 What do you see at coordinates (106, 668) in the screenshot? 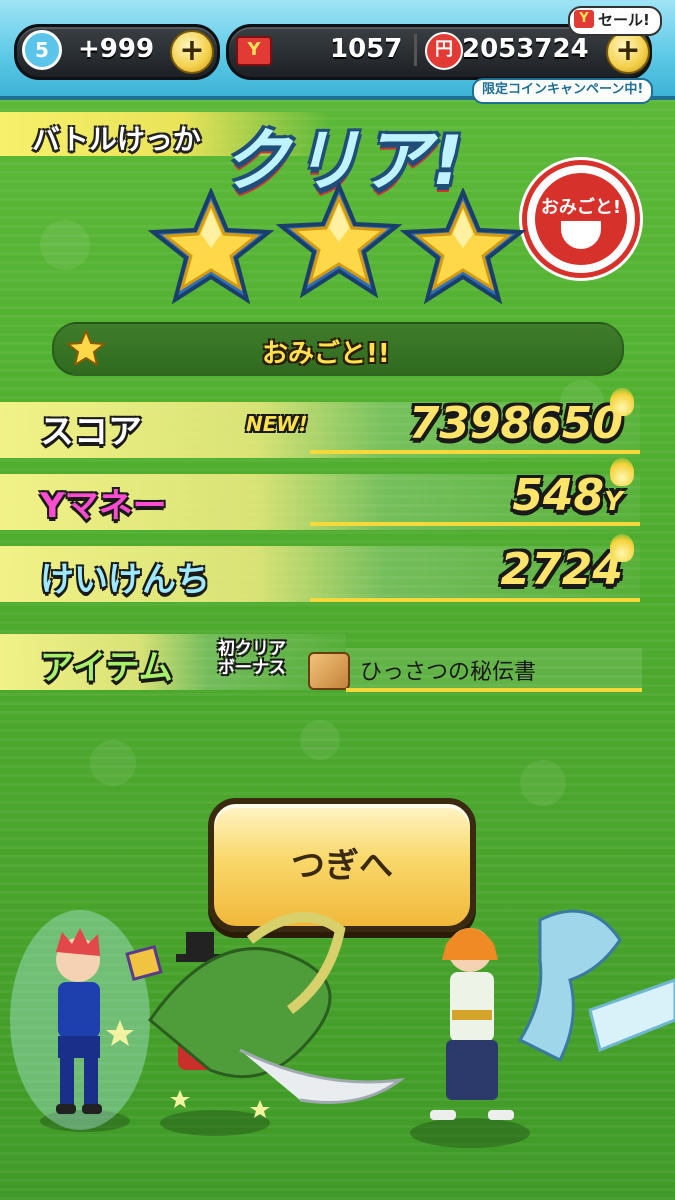
I see `item-label: アイテム` at bounding box center [106, 668].